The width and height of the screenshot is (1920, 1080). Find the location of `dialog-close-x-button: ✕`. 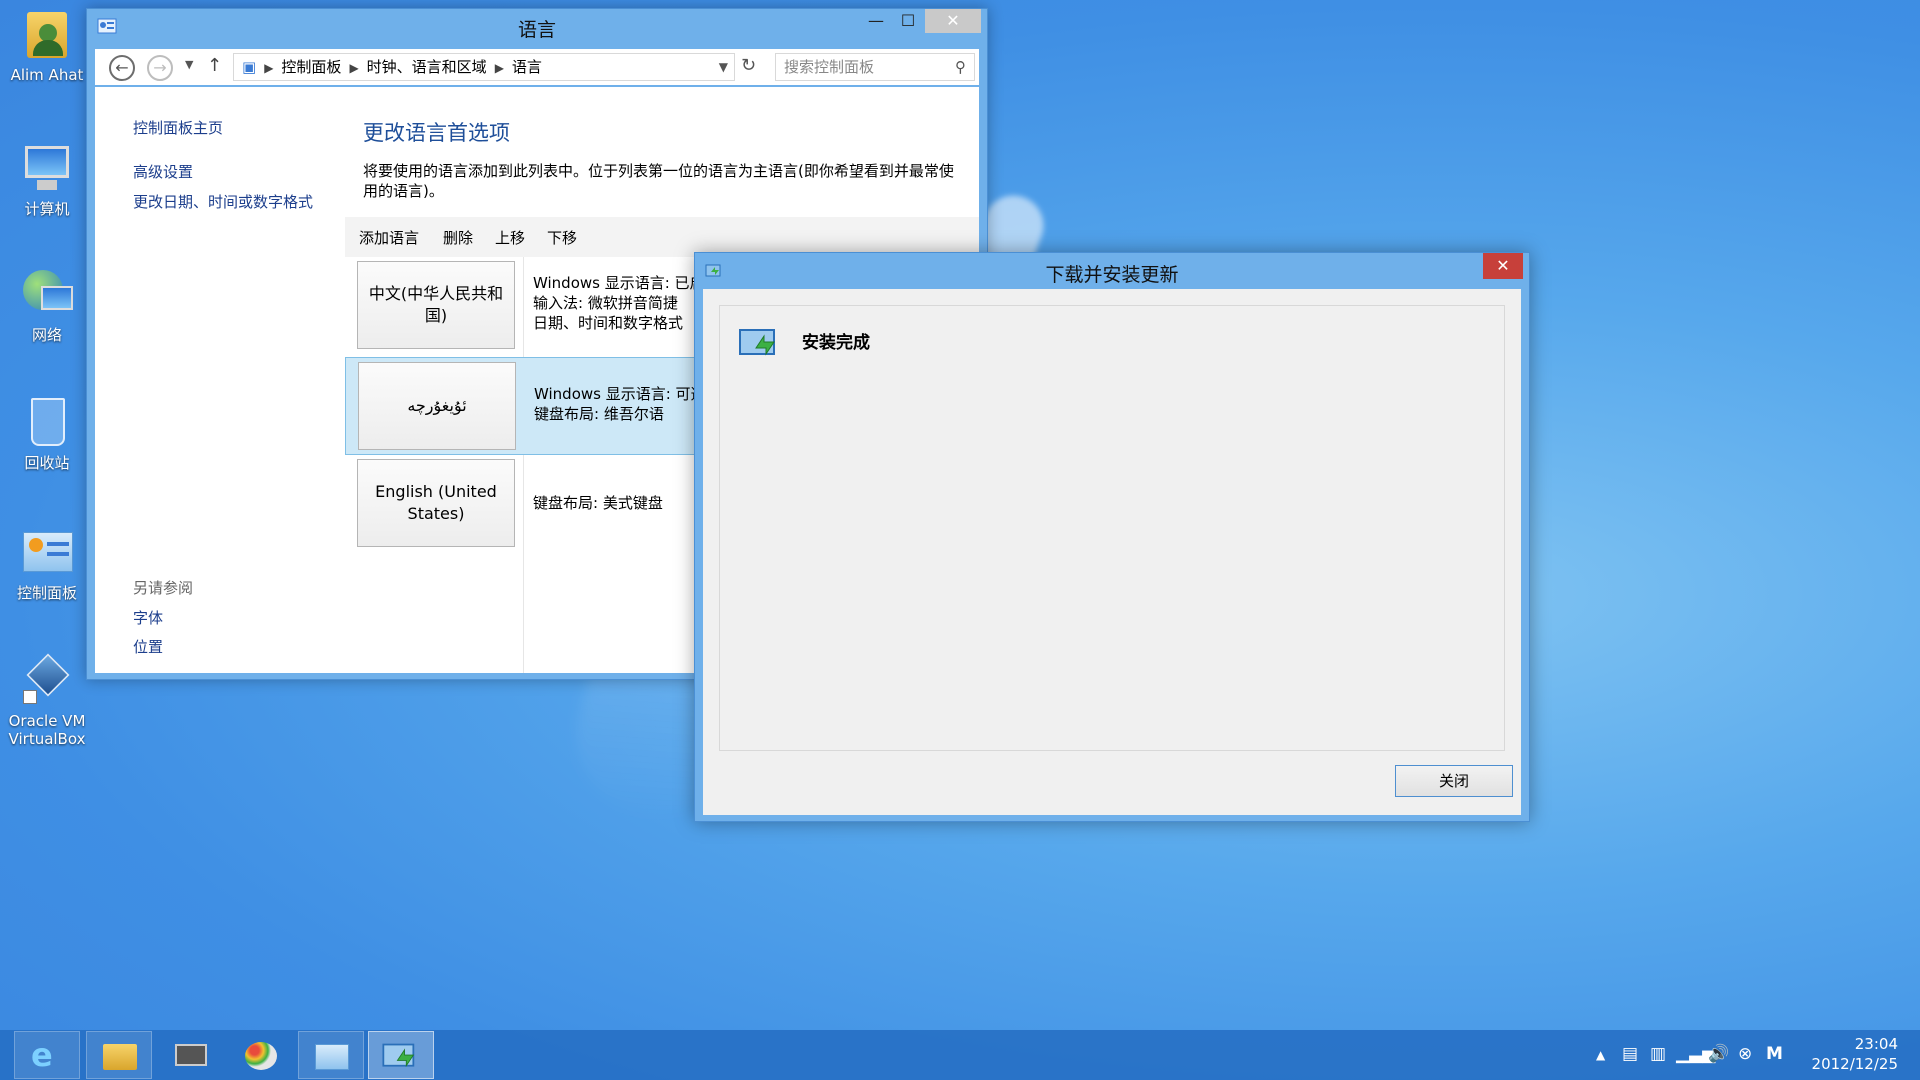

dialog-close-x-button: ✕ is located at coordinates (1503, 266).